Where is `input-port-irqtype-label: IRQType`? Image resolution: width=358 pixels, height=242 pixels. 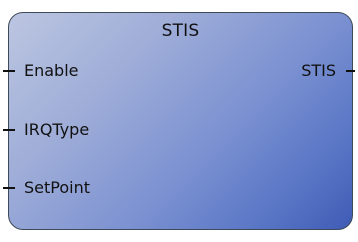
input-port-irqtype-label: IRQType is located at coordinates (57, 129).